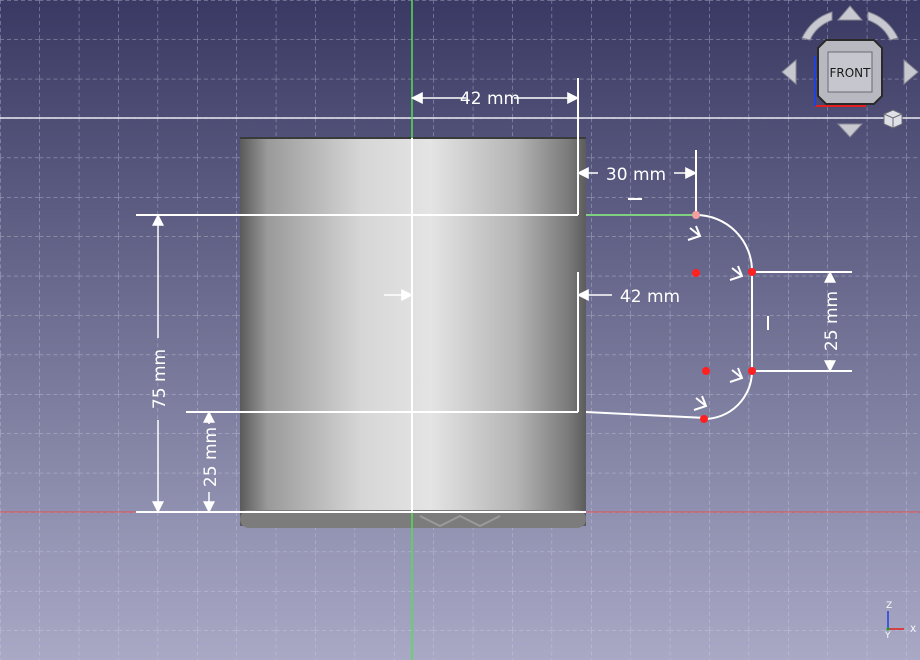  I want to click on dimension-label-handle-height: 25 mm, so click(832, 321).